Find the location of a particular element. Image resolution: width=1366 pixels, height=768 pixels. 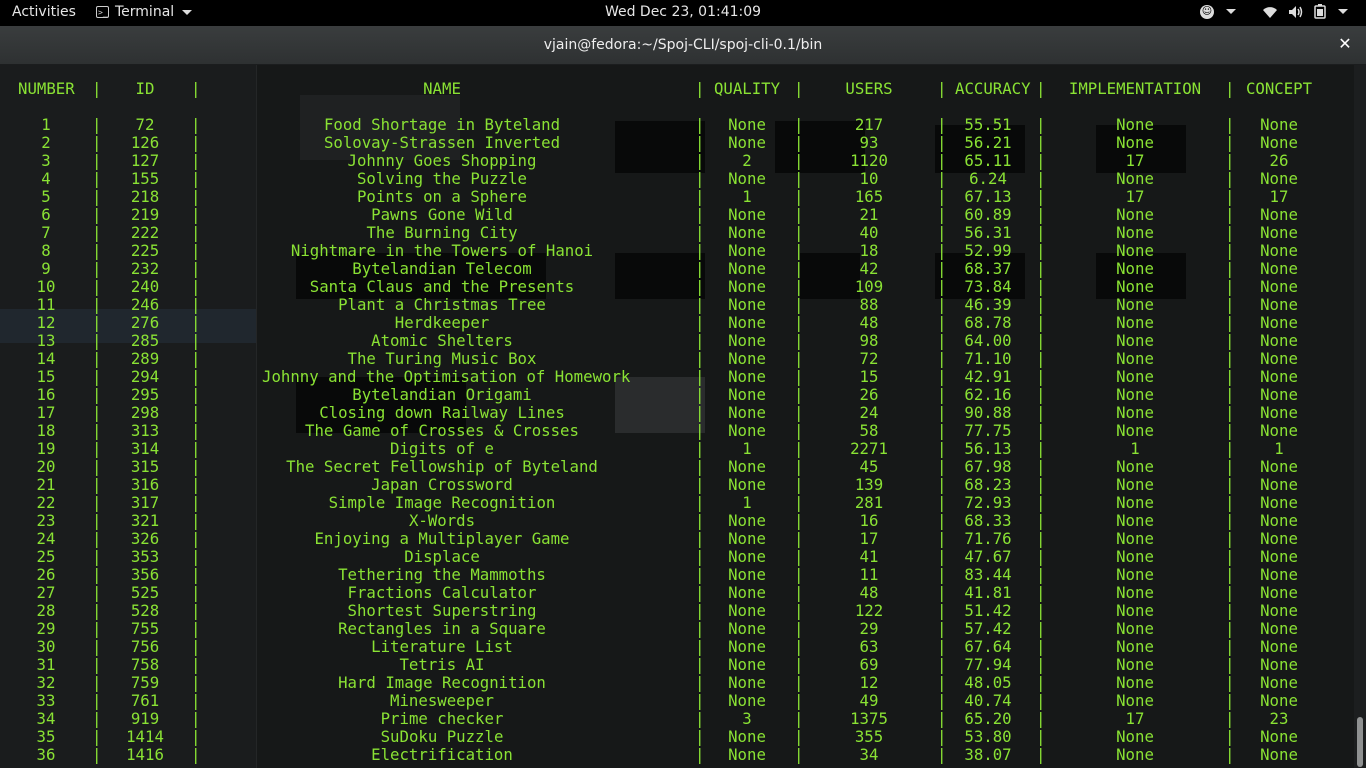

cell-name: Enjoying a Multiplayer Game is located at coordinates (442, 538).